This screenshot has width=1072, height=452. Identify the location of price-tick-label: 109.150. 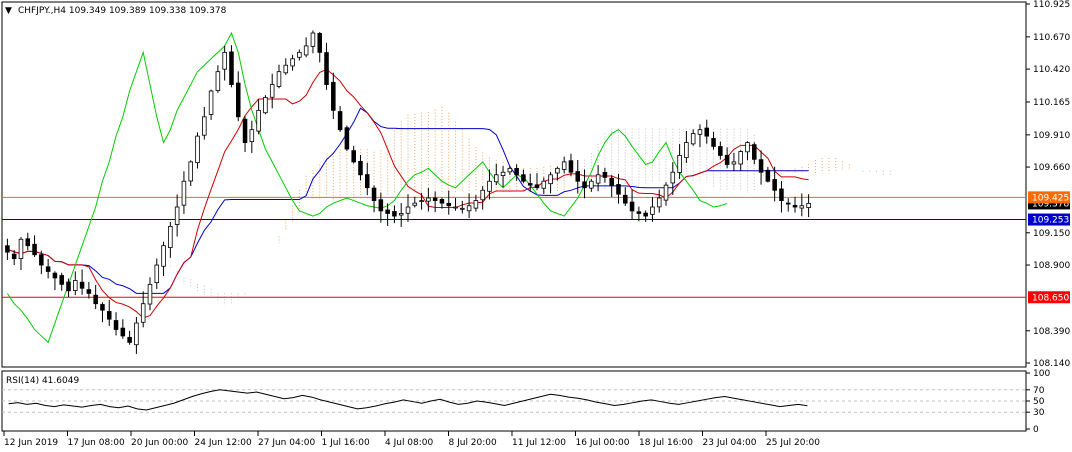
(1051, 234).